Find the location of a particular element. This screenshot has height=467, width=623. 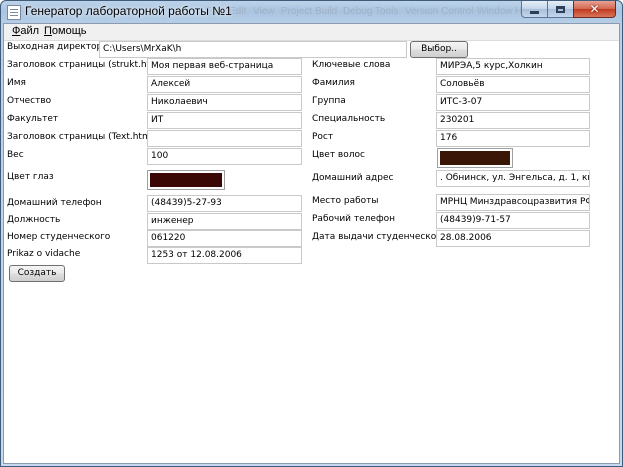

last-name-label: Фамилия is located at coordinates (333, 83).